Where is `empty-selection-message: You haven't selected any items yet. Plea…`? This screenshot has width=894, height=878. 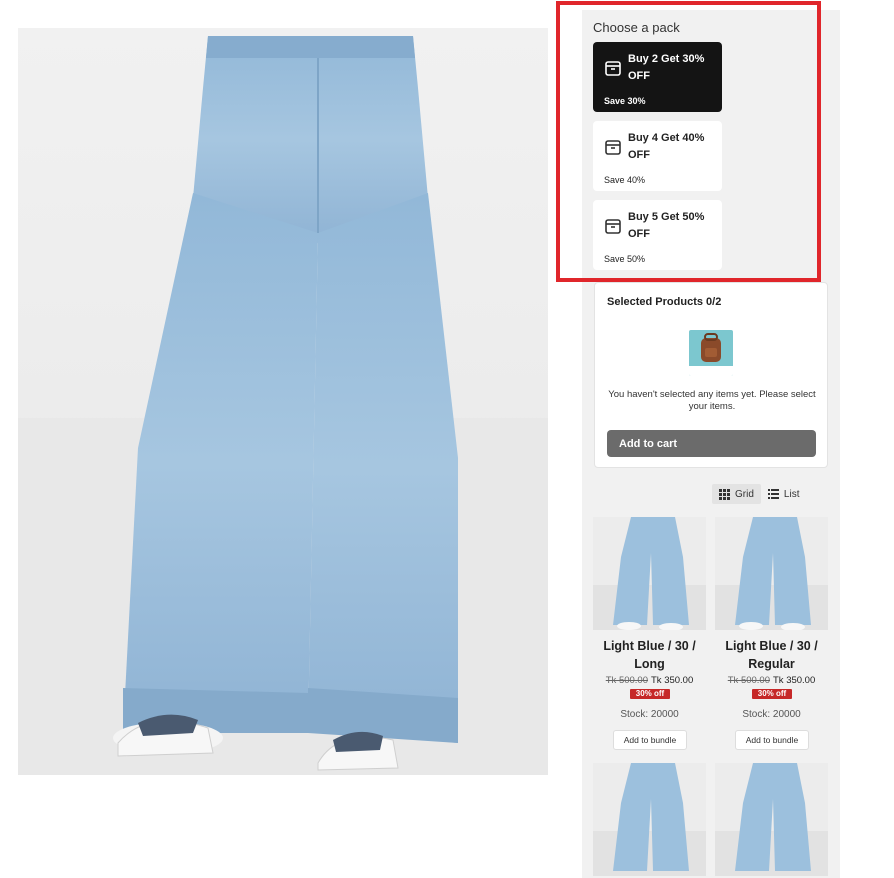
empty-selection-message: You haven't selected any items yet. Plea… is located at coordinates (712, 400).